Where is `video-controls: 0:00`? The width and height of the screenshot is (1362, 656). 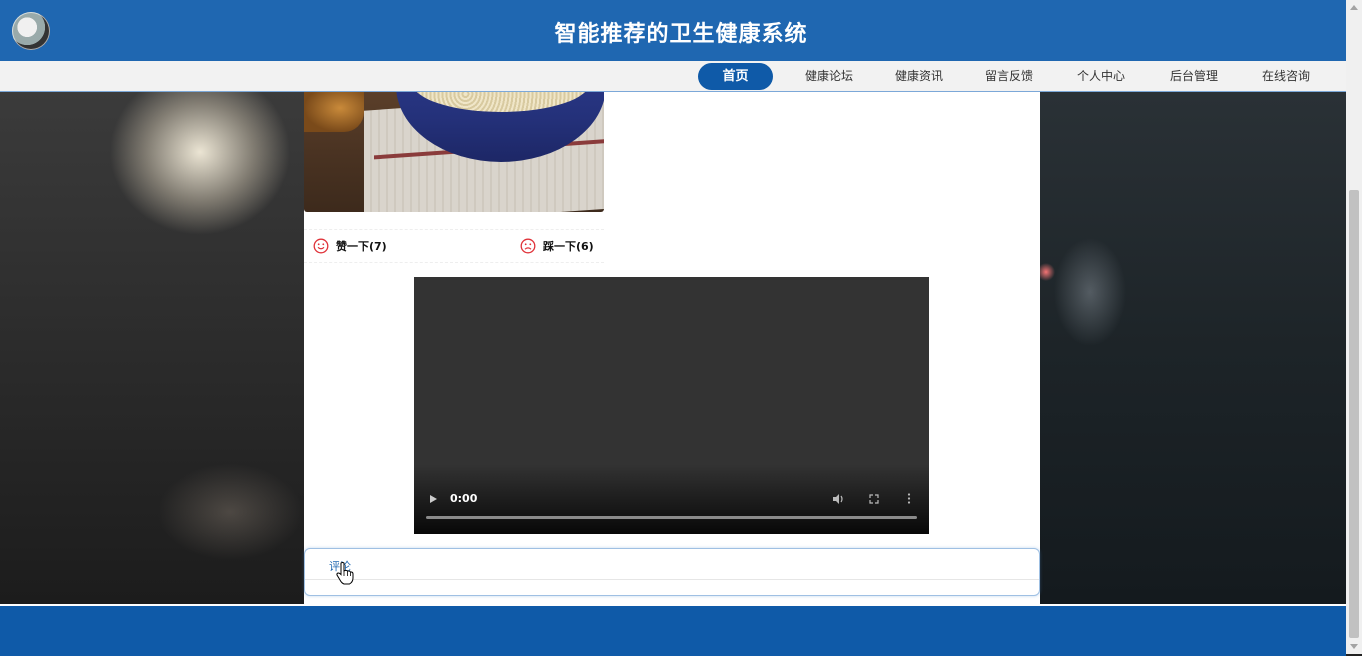 video-controls: 0:00 is located at coordinates (671, 499).